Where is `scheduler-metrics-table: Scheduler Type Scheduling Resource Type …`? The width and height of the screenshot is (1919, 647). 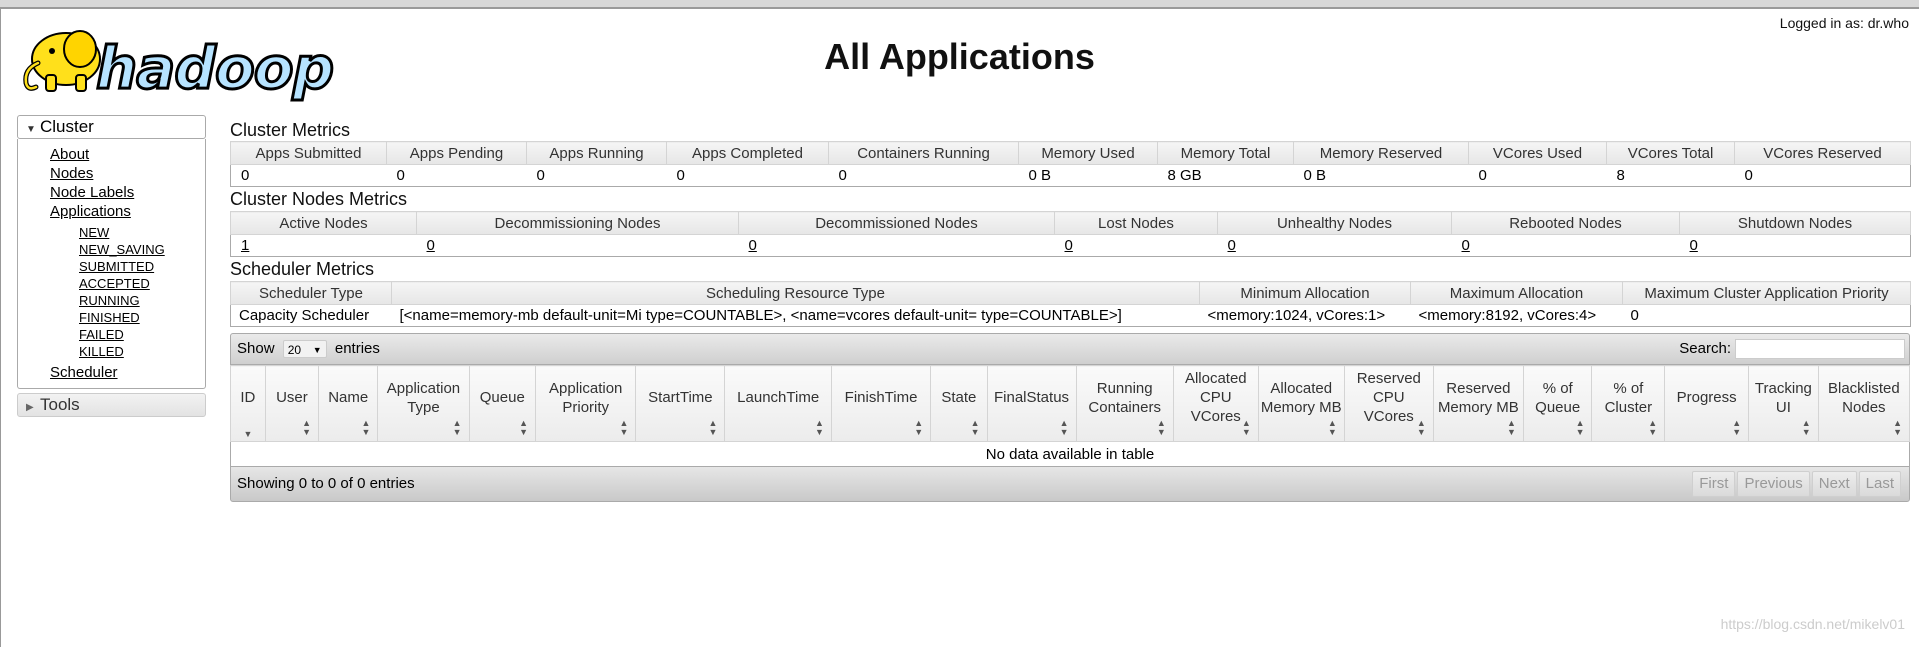 scheduler-metrics-table: Scheduler Type Scheduling Resource Type … is located at coordinates (1070, 304).